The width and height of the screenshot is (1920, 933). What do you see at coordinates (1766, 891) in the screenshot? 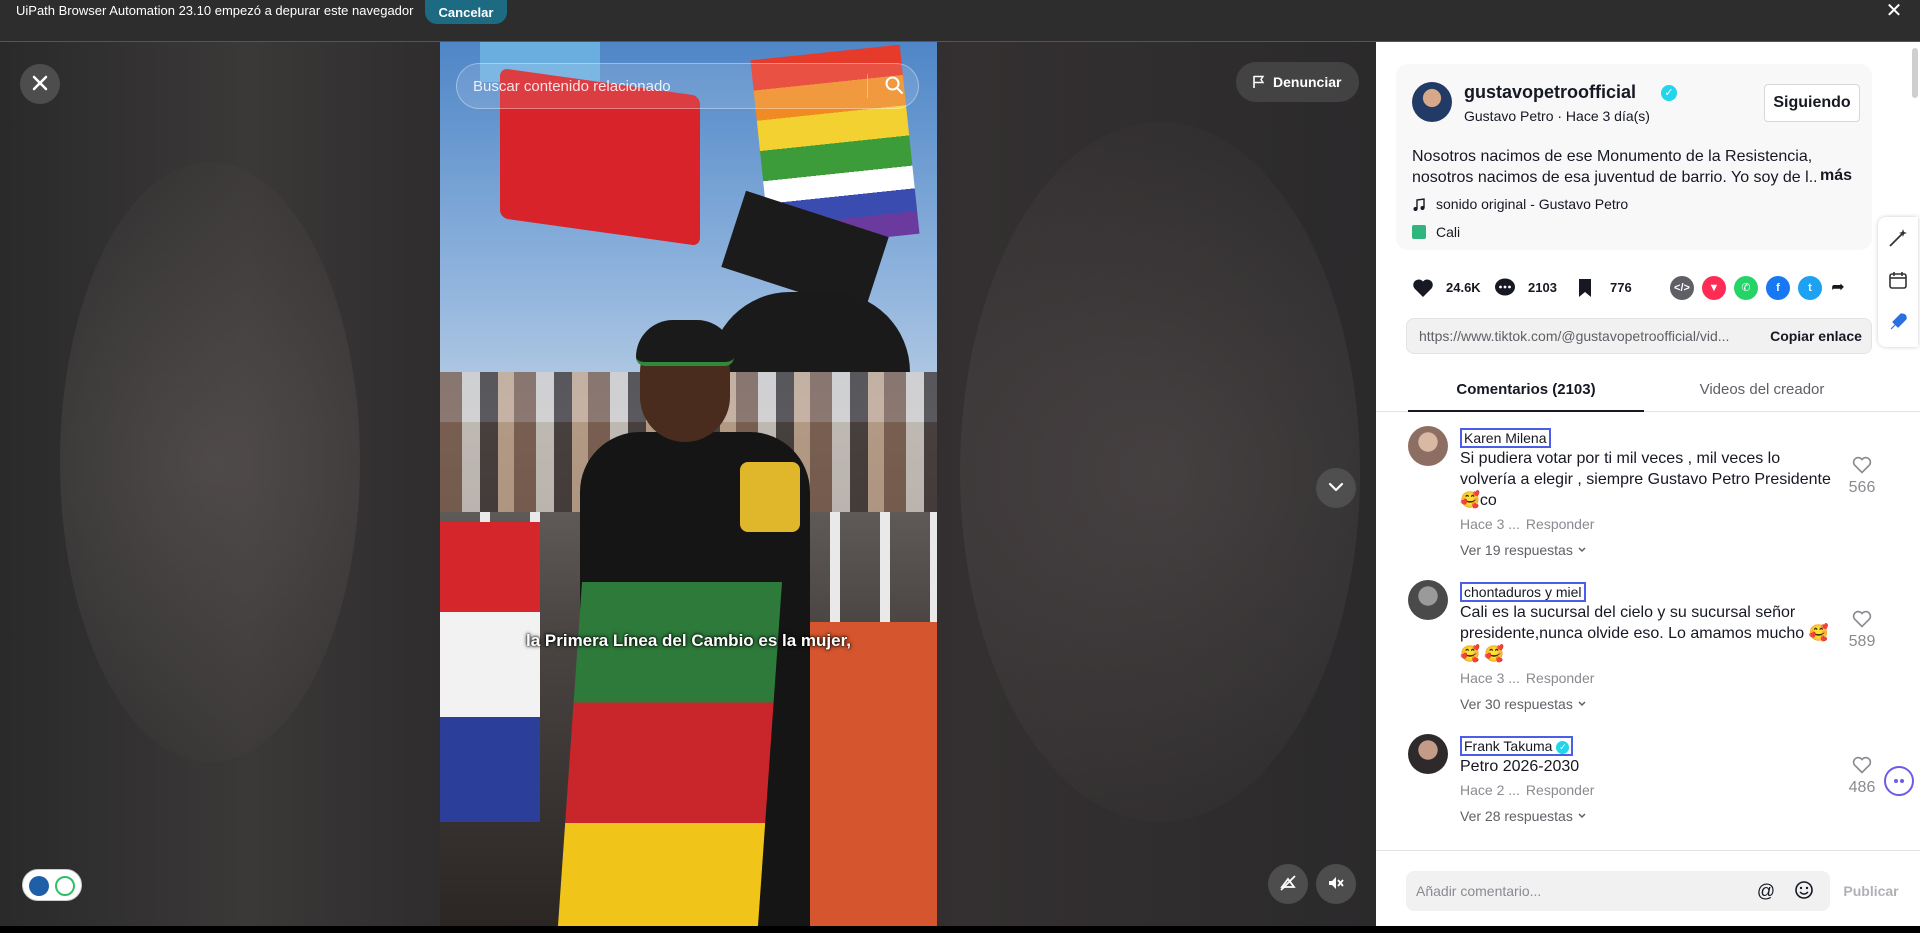
I see `mention-icon: @` at bounding box center [1766, 891].